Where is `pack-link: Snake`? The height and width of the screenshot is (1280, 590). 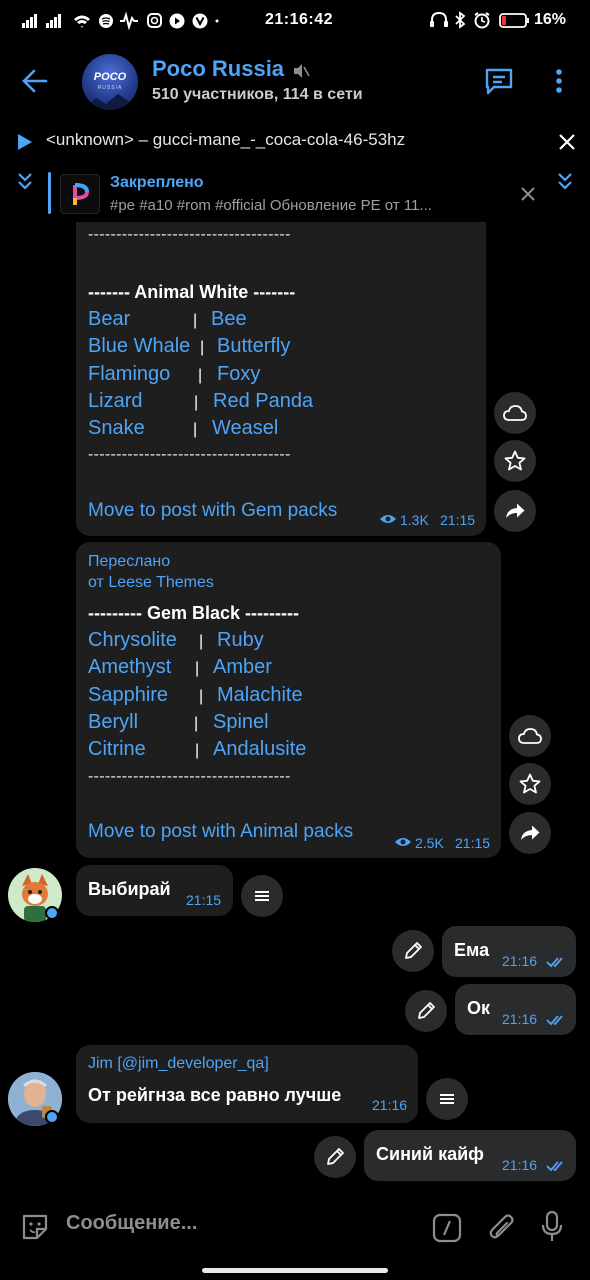 pack-link: Snake is located at coordinates (116, 428).